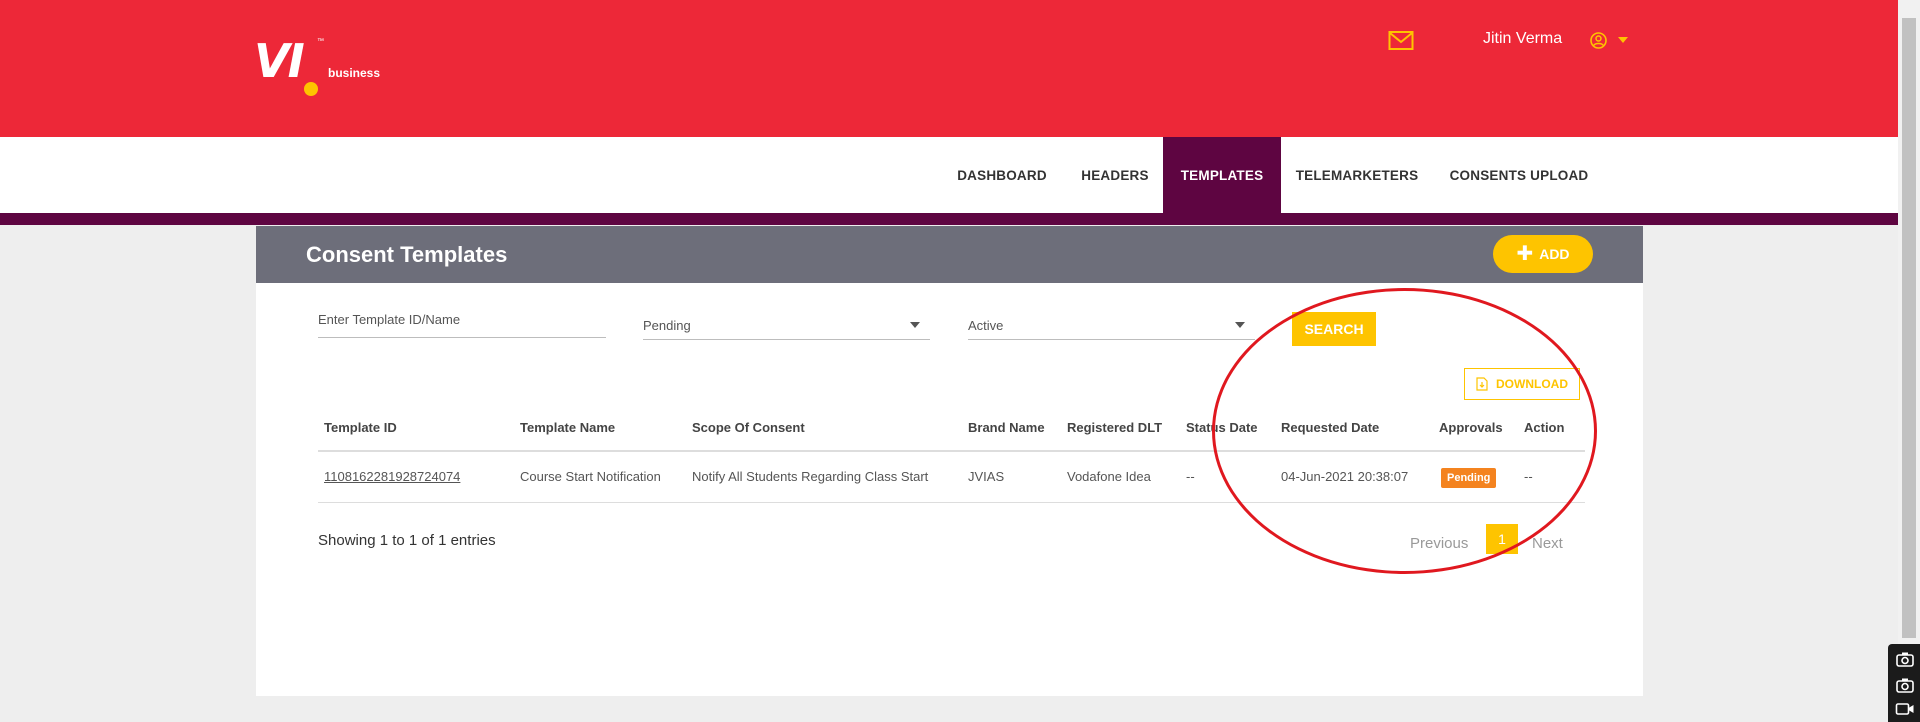  I want to click on col-header-brand-name: Brand Name, so click(1006, 428).